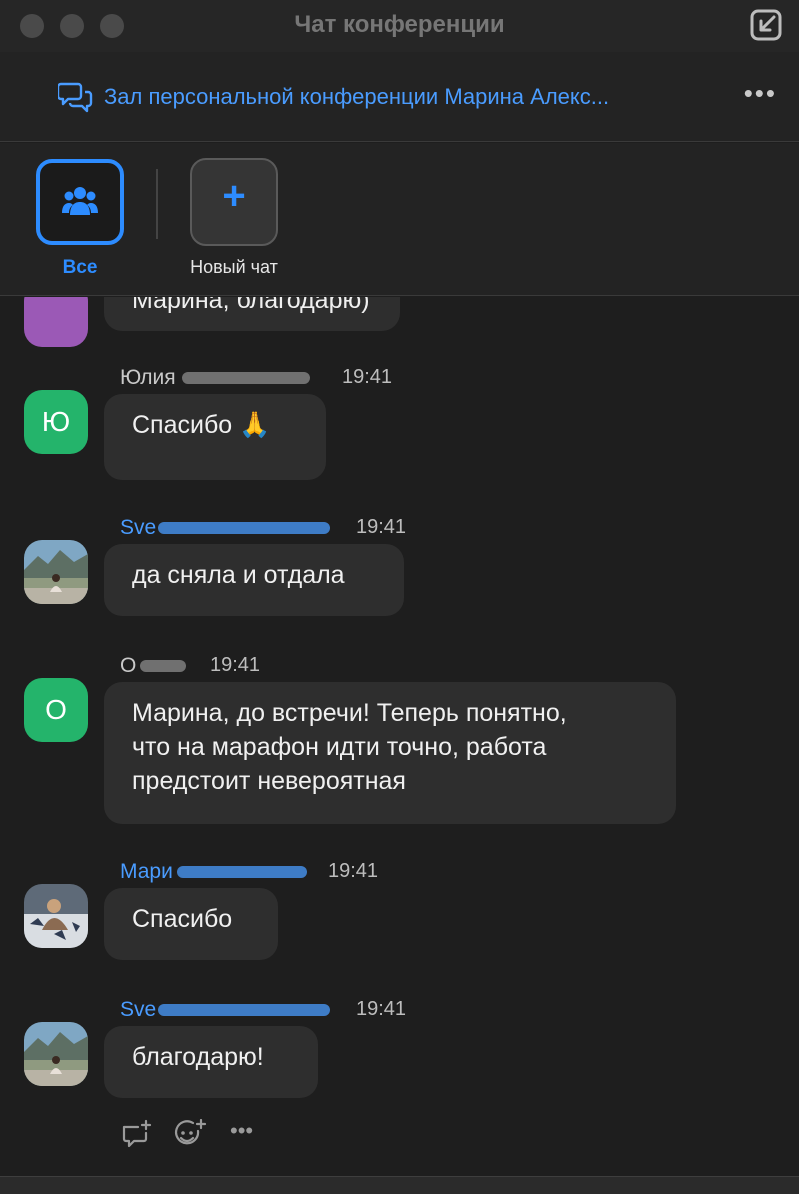 The height and width of the screenshot is (1194, 799). Describe the element at coordinates (80, 267) in the screenshot. I see `filter-all-label: Все` at that location.